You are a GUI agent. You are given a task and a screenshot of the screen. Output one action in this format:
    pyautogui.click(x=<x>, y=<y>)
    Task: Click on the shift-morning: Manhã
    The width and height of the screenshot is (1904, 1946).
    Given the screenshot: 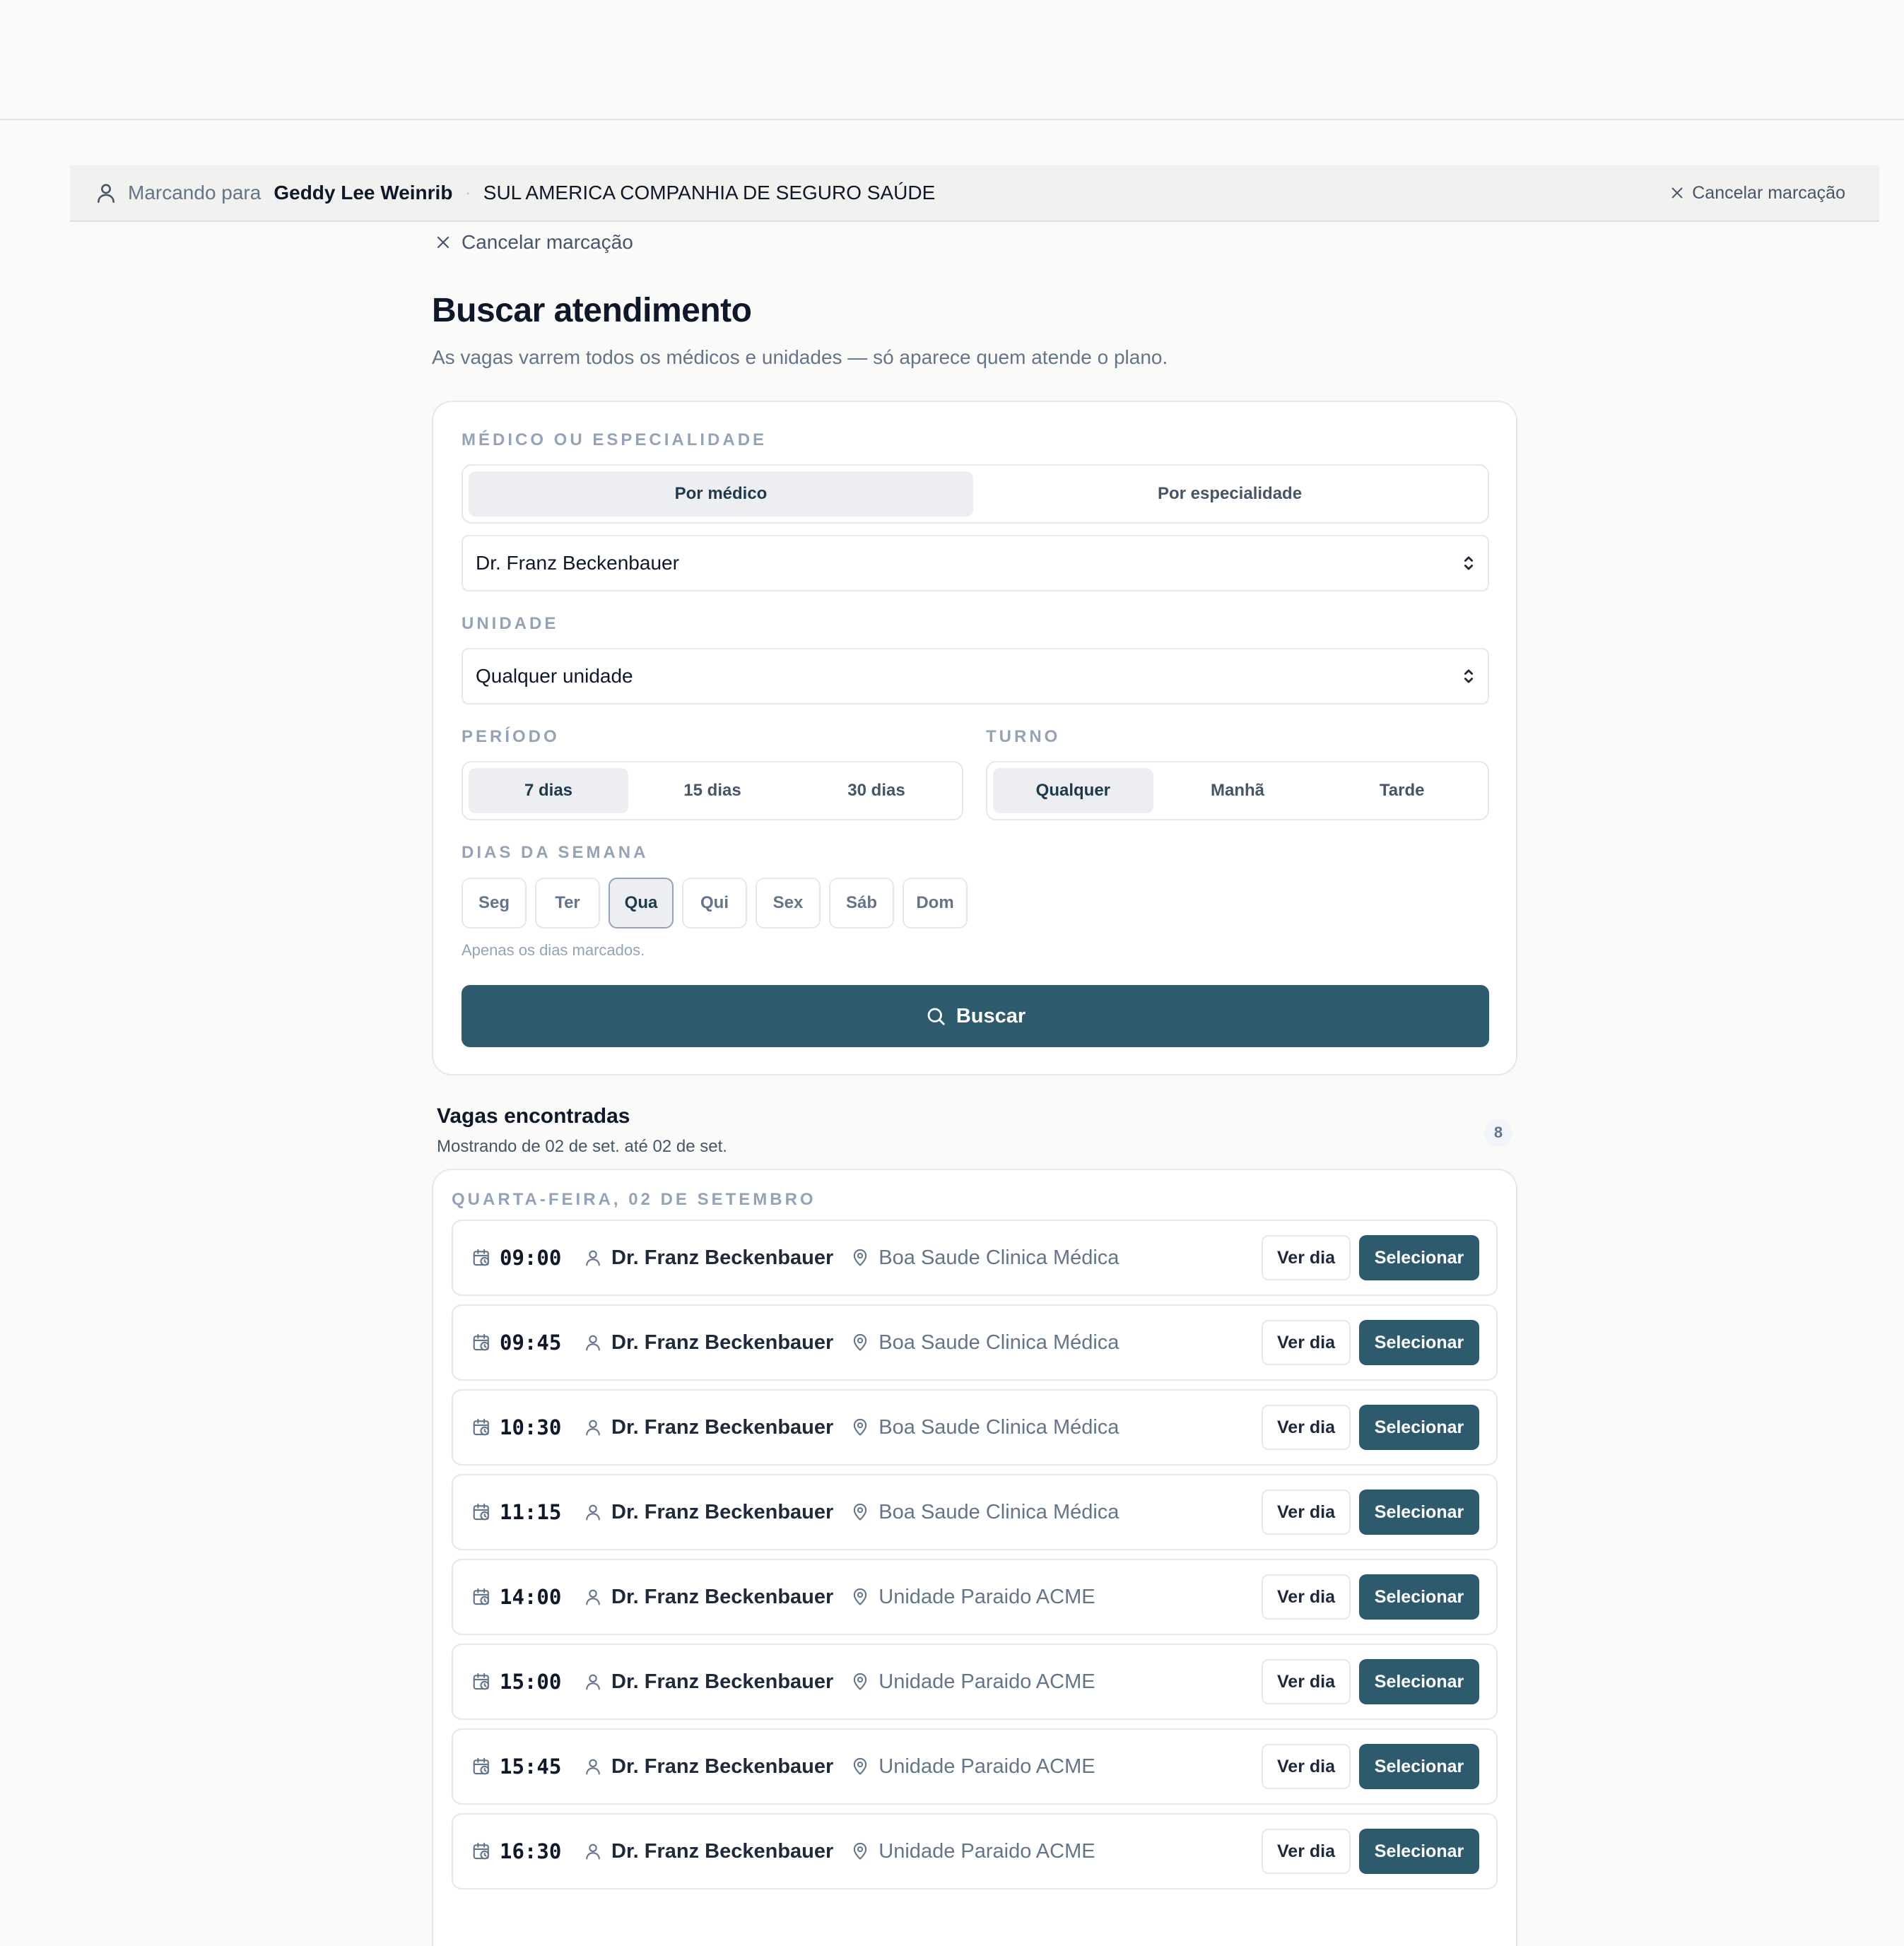 What is the action you would take?
    pyautogui.click(x=1238, y=790)
    